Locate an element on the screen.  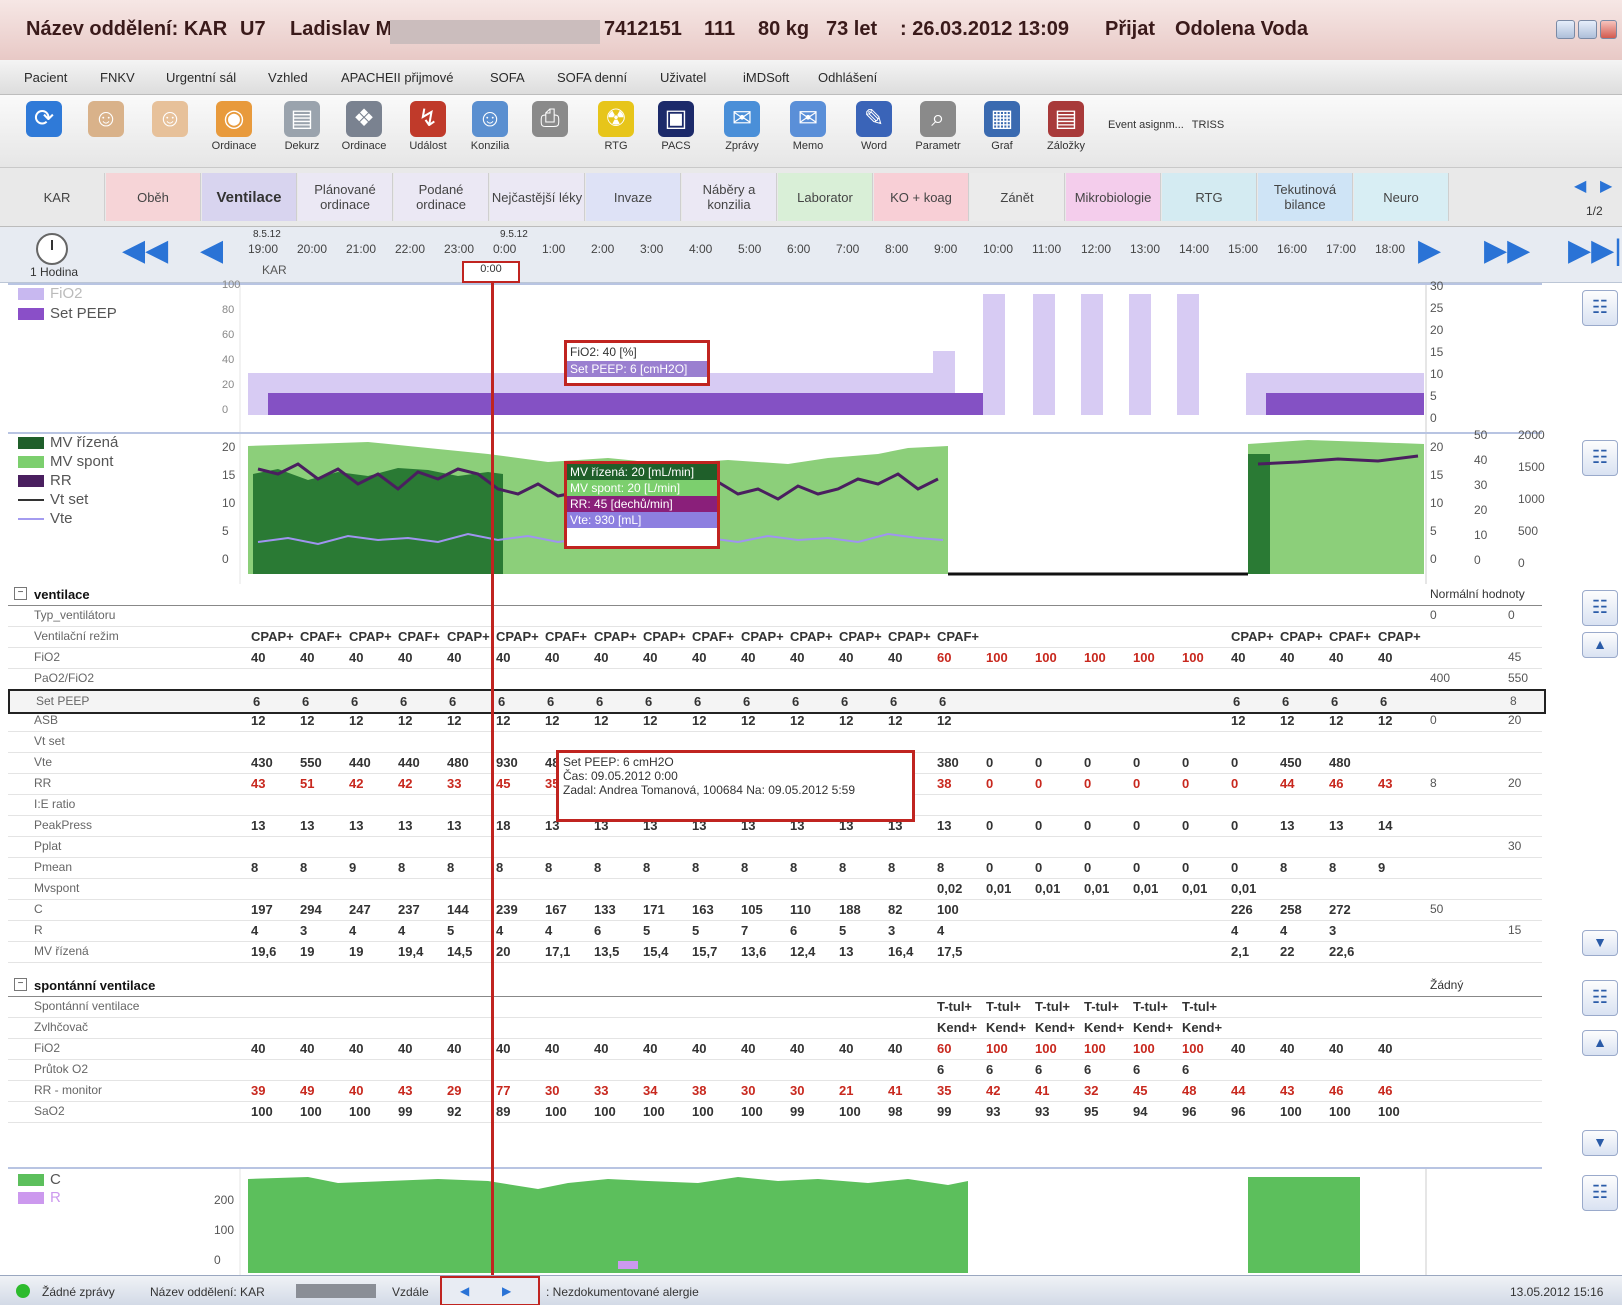
table-cell: 3 is located at coordinates (1332, 930).